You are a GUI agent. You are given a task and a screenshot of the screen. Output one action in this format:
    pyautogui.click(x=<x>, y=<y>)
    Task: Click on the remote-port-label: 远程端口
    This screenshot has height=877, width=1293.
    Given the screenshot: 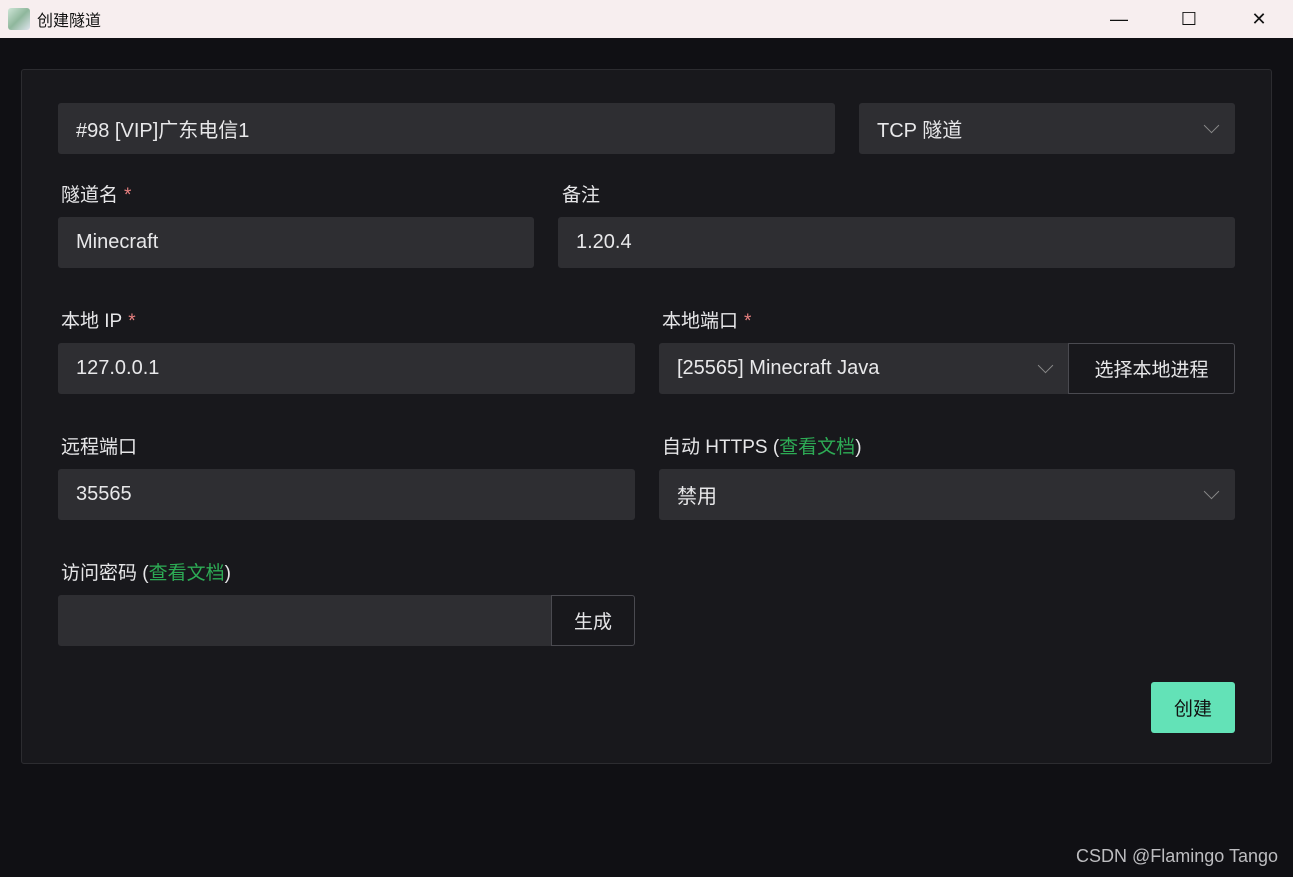 What is the action you would take?
    pyautogui.click(x=99, y=447)
    